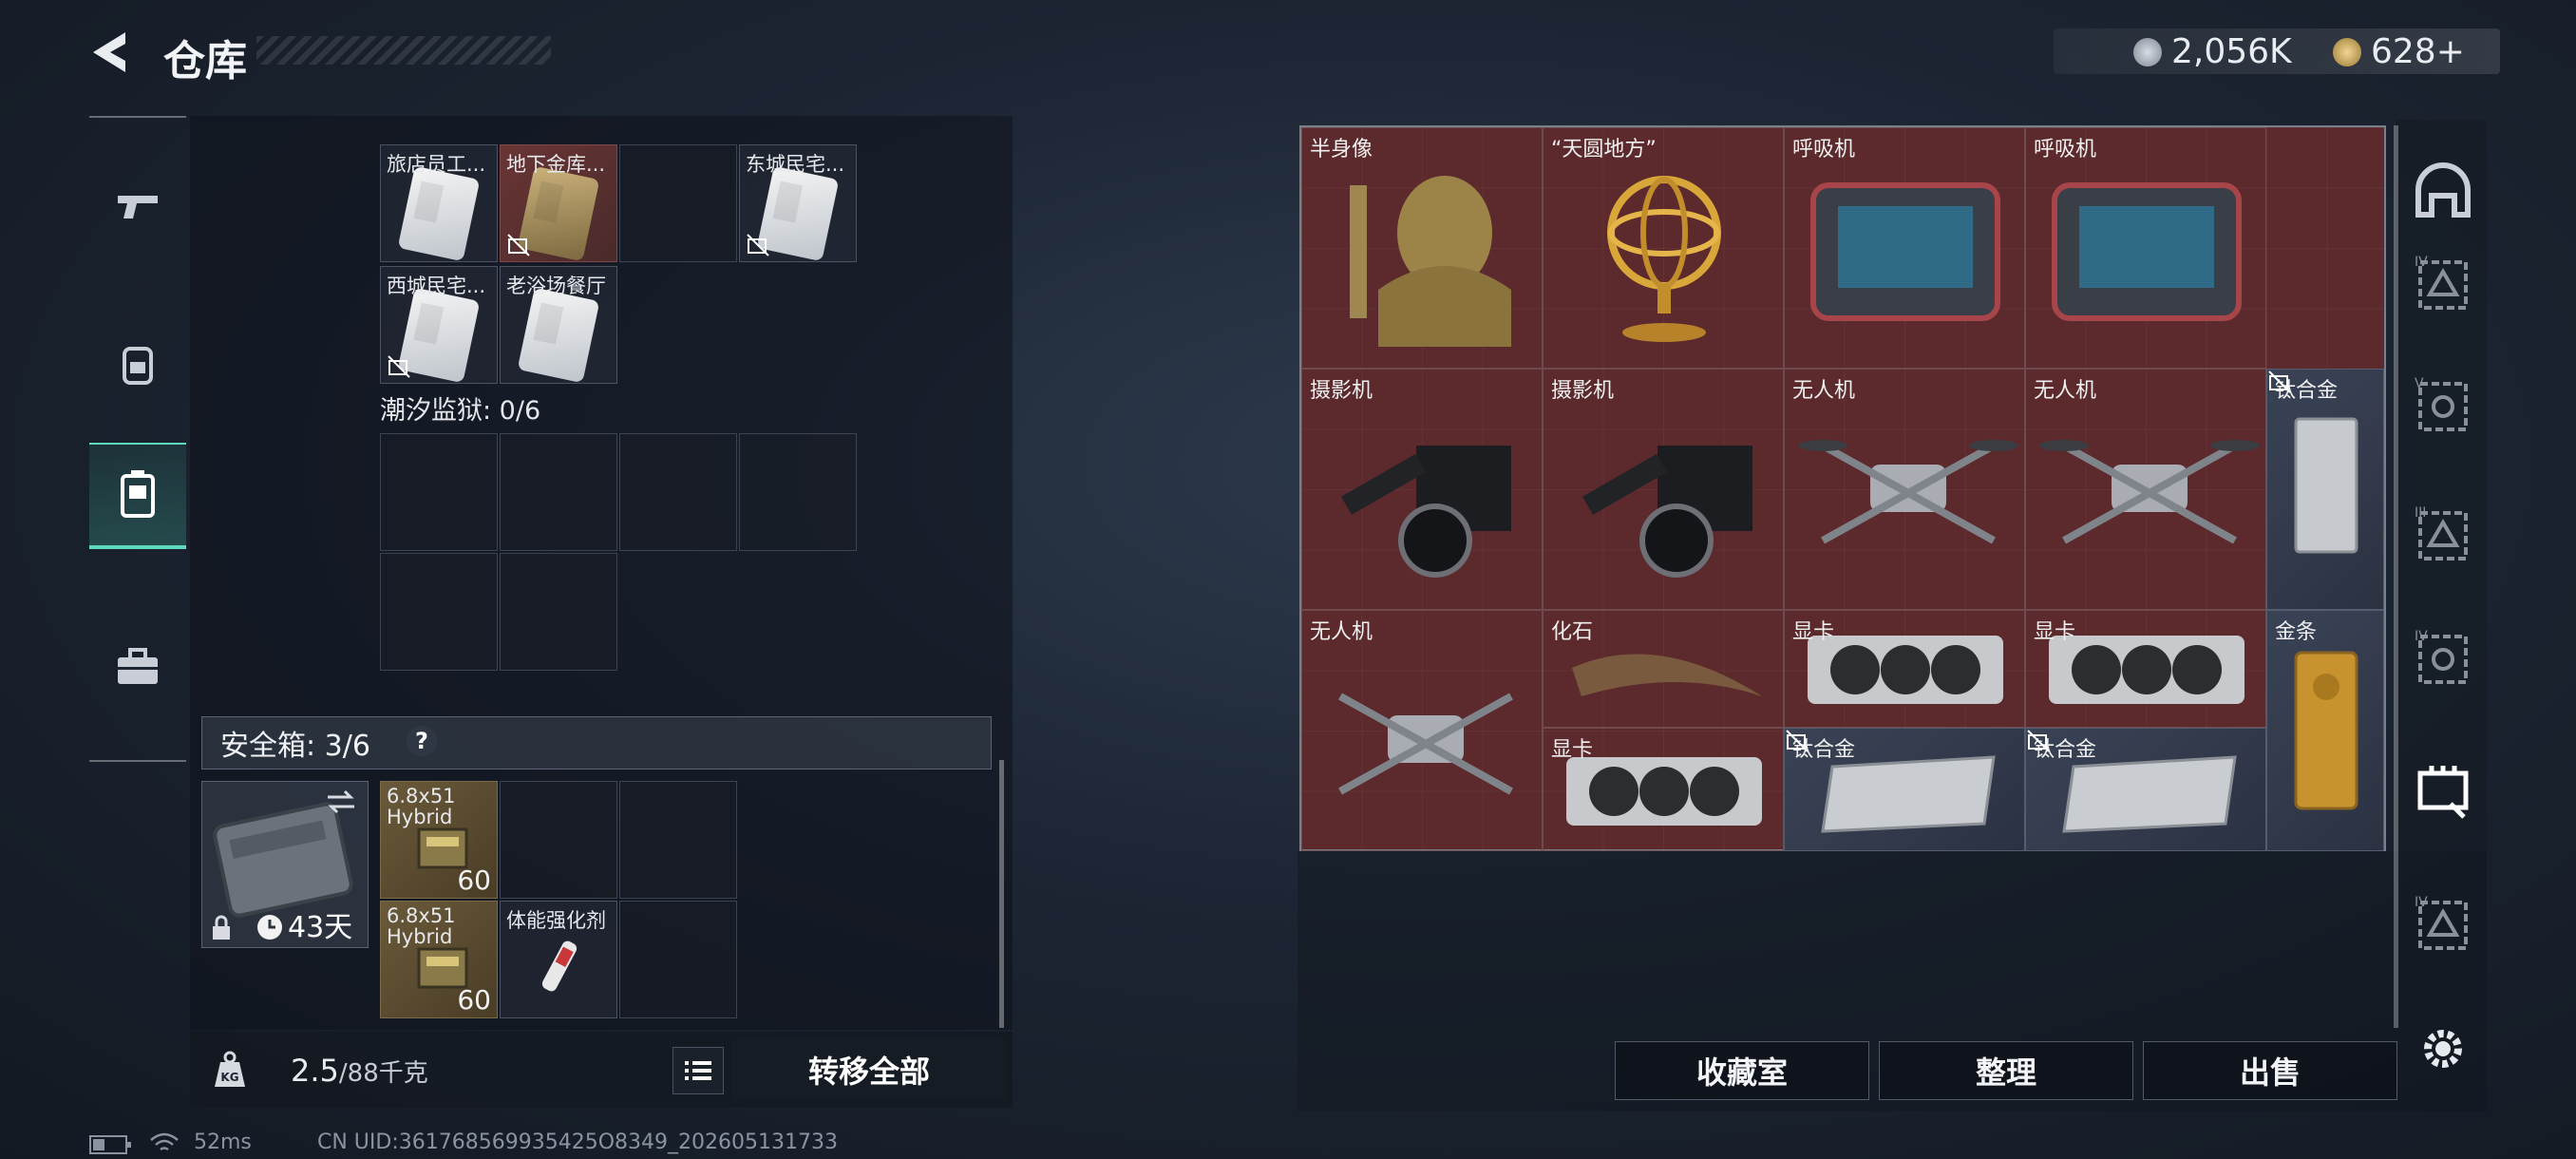 This screenshot has width=2576, height=1159. I want to click on sell-button: 出售, so click(2270, 1070).